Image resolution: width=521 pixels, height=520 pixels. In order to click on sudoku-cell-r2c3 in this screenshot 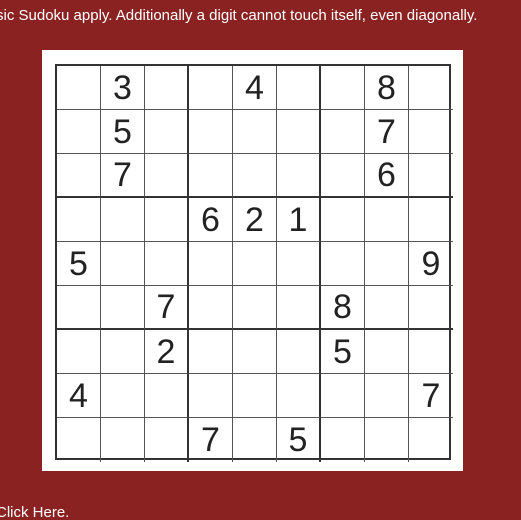, I will do `click(167, 132)`.